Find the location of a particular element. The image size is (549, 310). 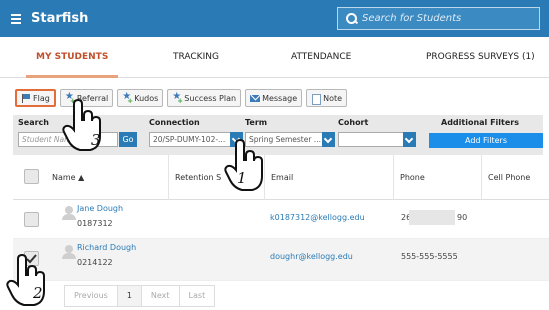

cohort-dropdown-icon is located at coordinates (409, 139).